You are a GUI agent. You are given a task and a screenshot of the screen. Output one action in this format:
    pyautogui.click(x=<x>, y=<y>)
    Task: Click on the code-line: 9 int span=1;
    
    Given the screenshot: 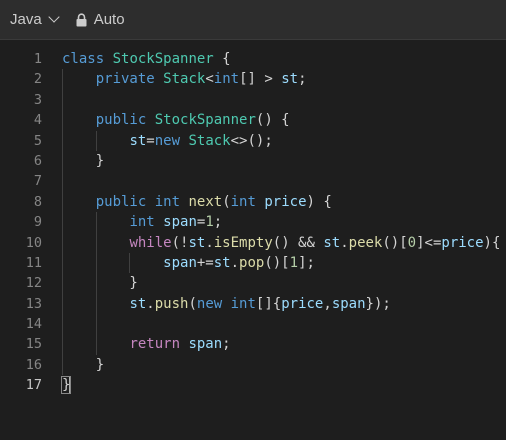 What is the action you would take?
    pyautogui.click(x=253, y=222)
    